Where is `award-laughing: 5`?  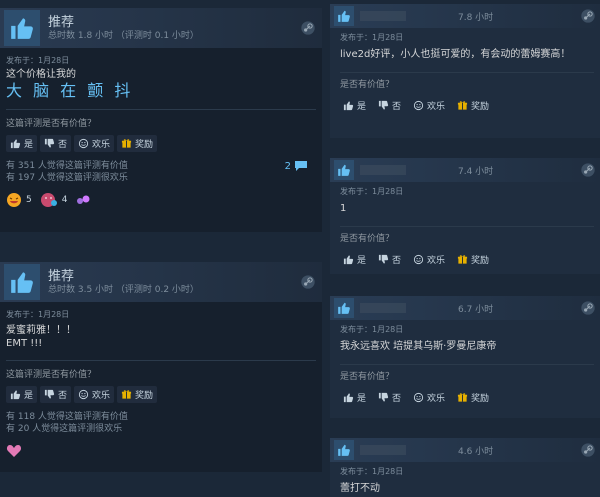
award-laughing: 5 is located at coordinates (19, 200).